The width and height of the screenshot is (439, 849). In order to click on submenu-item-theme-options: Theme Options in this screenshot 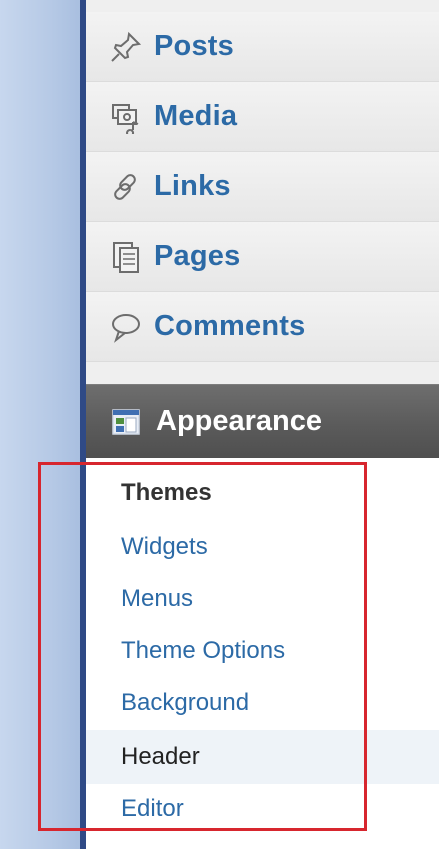, I will do `click(262, 651)`.